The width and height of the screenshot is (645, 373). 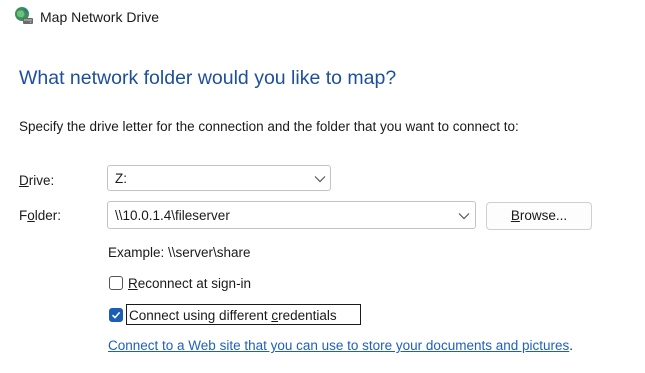 What do you see at coordinates (233, 315) in the screenshot?
I see `credentials-label: Connect using different credentials` at bounding box center [233, 315].